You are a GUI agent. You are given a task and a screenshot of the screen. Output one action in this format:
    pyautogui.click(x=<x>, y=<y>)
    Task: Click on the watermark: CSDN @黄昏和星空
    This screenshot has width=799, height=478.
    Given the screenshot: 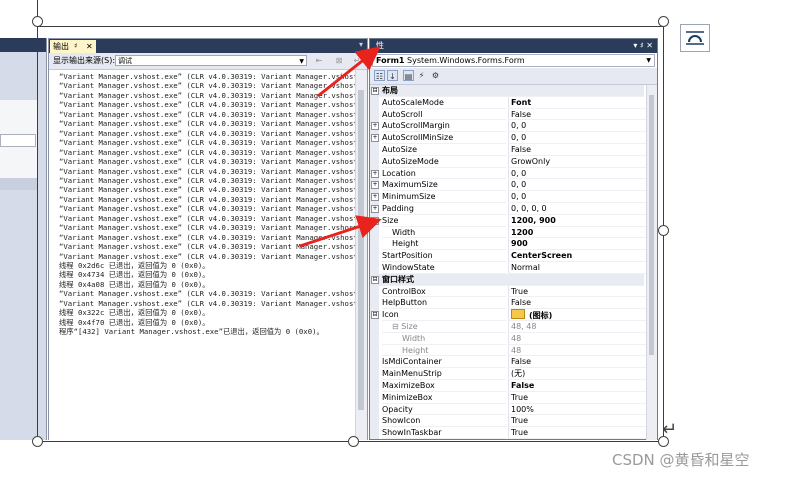 What is the action you would take?
    pyautogui.click(x=681, y=460)
    